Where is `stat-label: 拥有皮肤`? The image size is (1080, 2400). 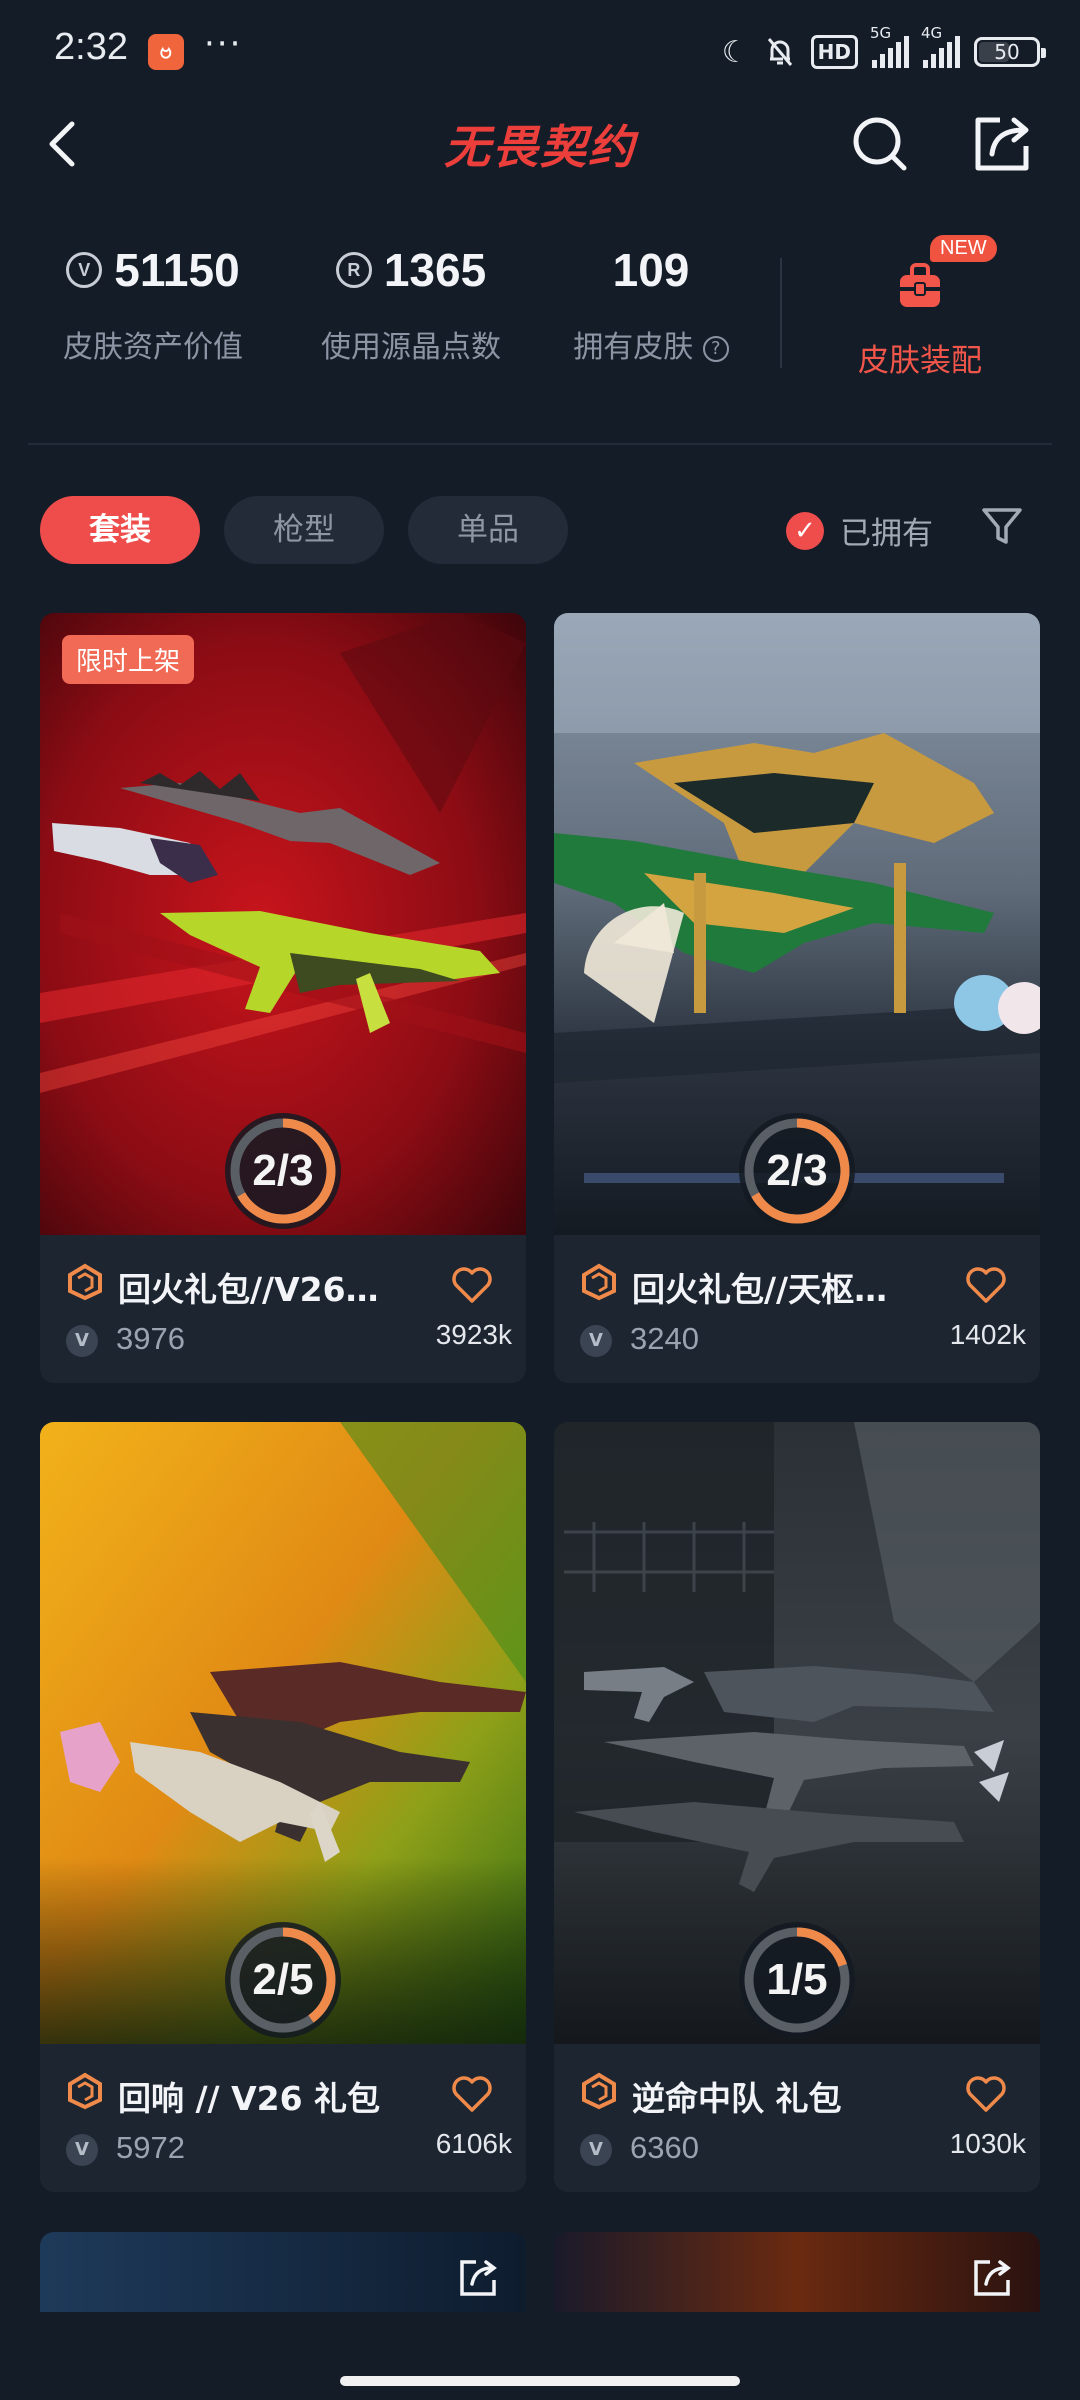 stat-label: 拥有皮肤 is located at coordinates (633, 347).